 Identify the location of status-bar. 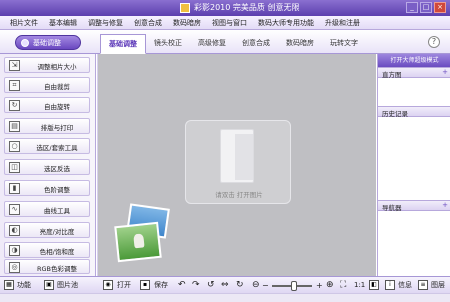
(225, 297).